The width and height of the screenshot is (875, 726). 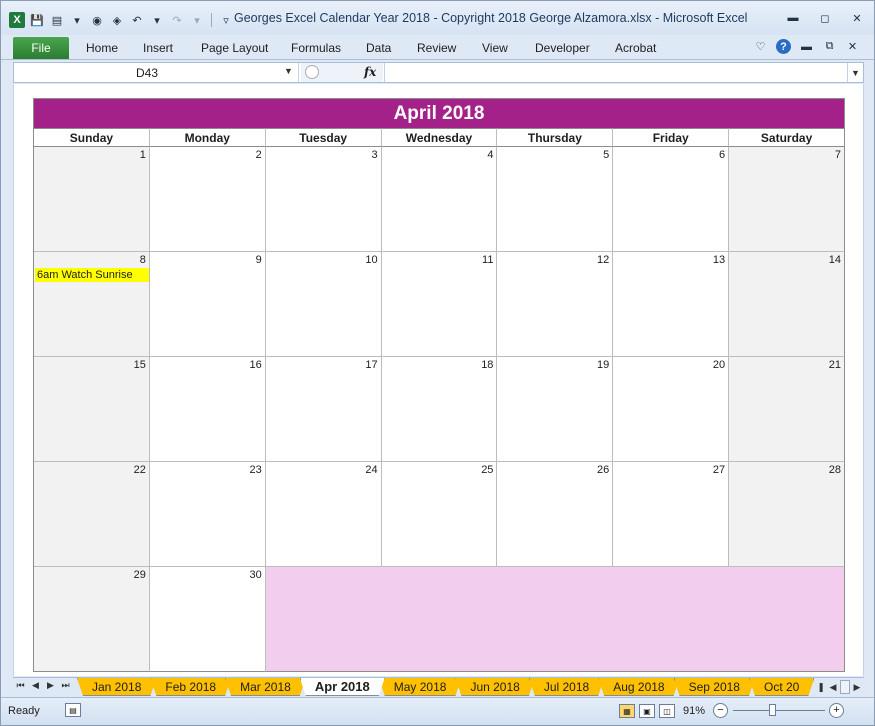 What do you see at coordinates (41, 48) in the screenshot?
I see `tab-file: File` at bounding box center [41, 48].